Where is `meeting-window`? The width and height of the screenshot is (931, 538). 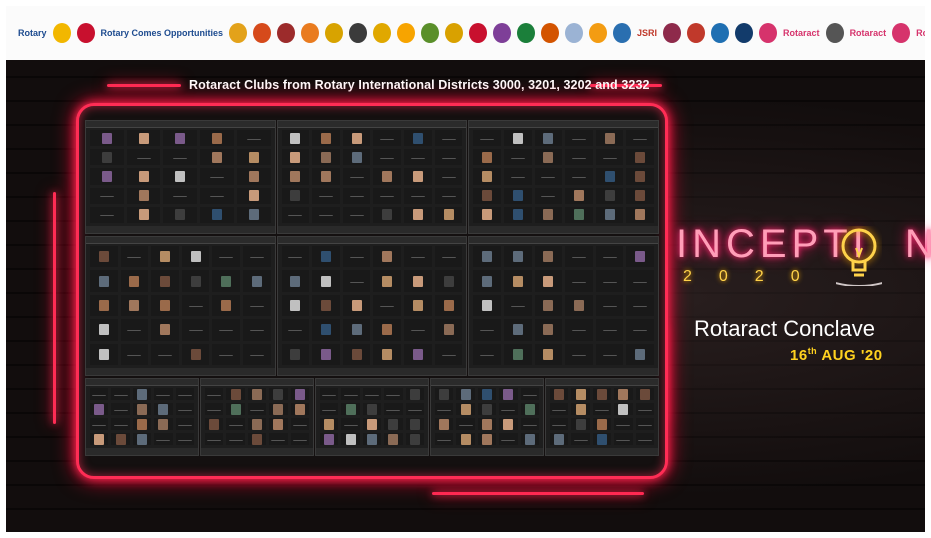 meeting-window is located at coordinates (142, 417).